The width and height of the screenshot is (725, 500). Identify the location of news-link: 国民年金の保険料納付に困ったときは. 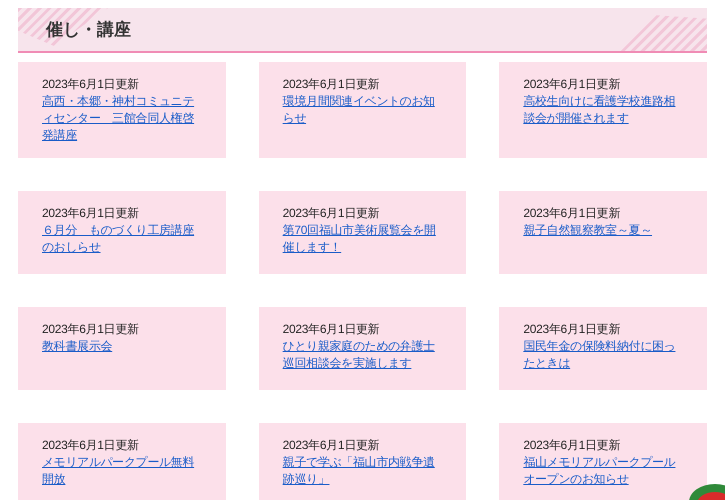
(603, 355).